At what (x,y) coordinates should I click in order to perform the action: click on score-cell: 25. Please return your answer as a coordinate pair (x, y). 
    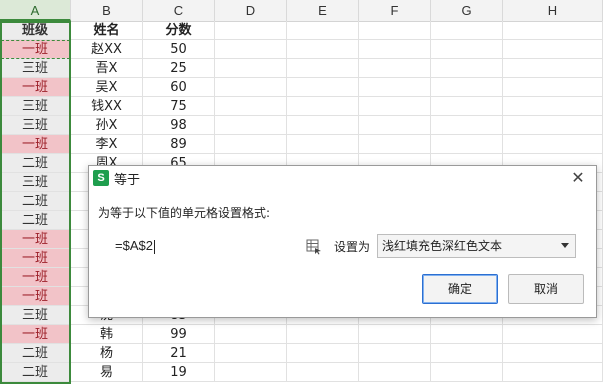
    Looking at the image, I should click on (179, 68).